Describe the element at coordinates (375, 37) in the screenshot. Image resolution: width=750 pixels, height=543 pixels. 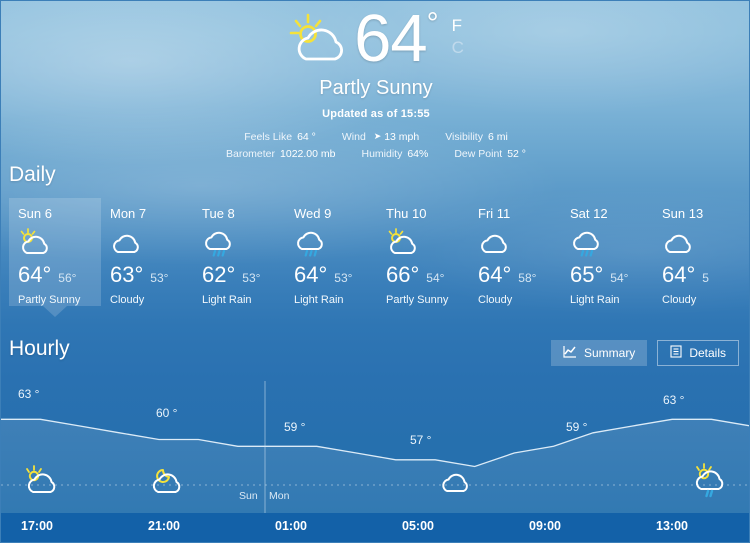
I see `current-temperature-row: 64° F C` at that location.